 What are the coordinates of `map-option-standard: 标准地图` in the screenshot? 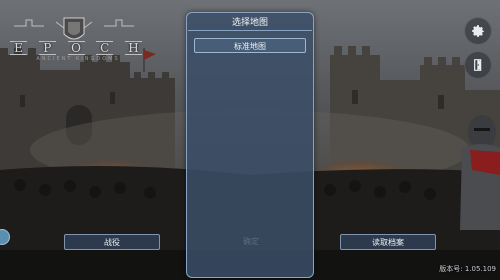 It's located at (250, 45).